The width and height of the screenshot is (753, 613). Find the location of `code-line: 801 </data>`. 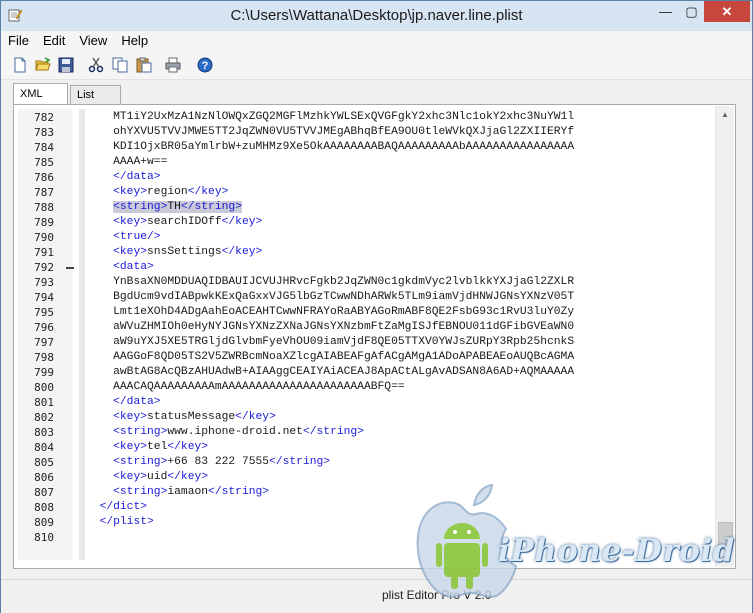

code-line: 801 </data> is located at coordinates (364, 402).